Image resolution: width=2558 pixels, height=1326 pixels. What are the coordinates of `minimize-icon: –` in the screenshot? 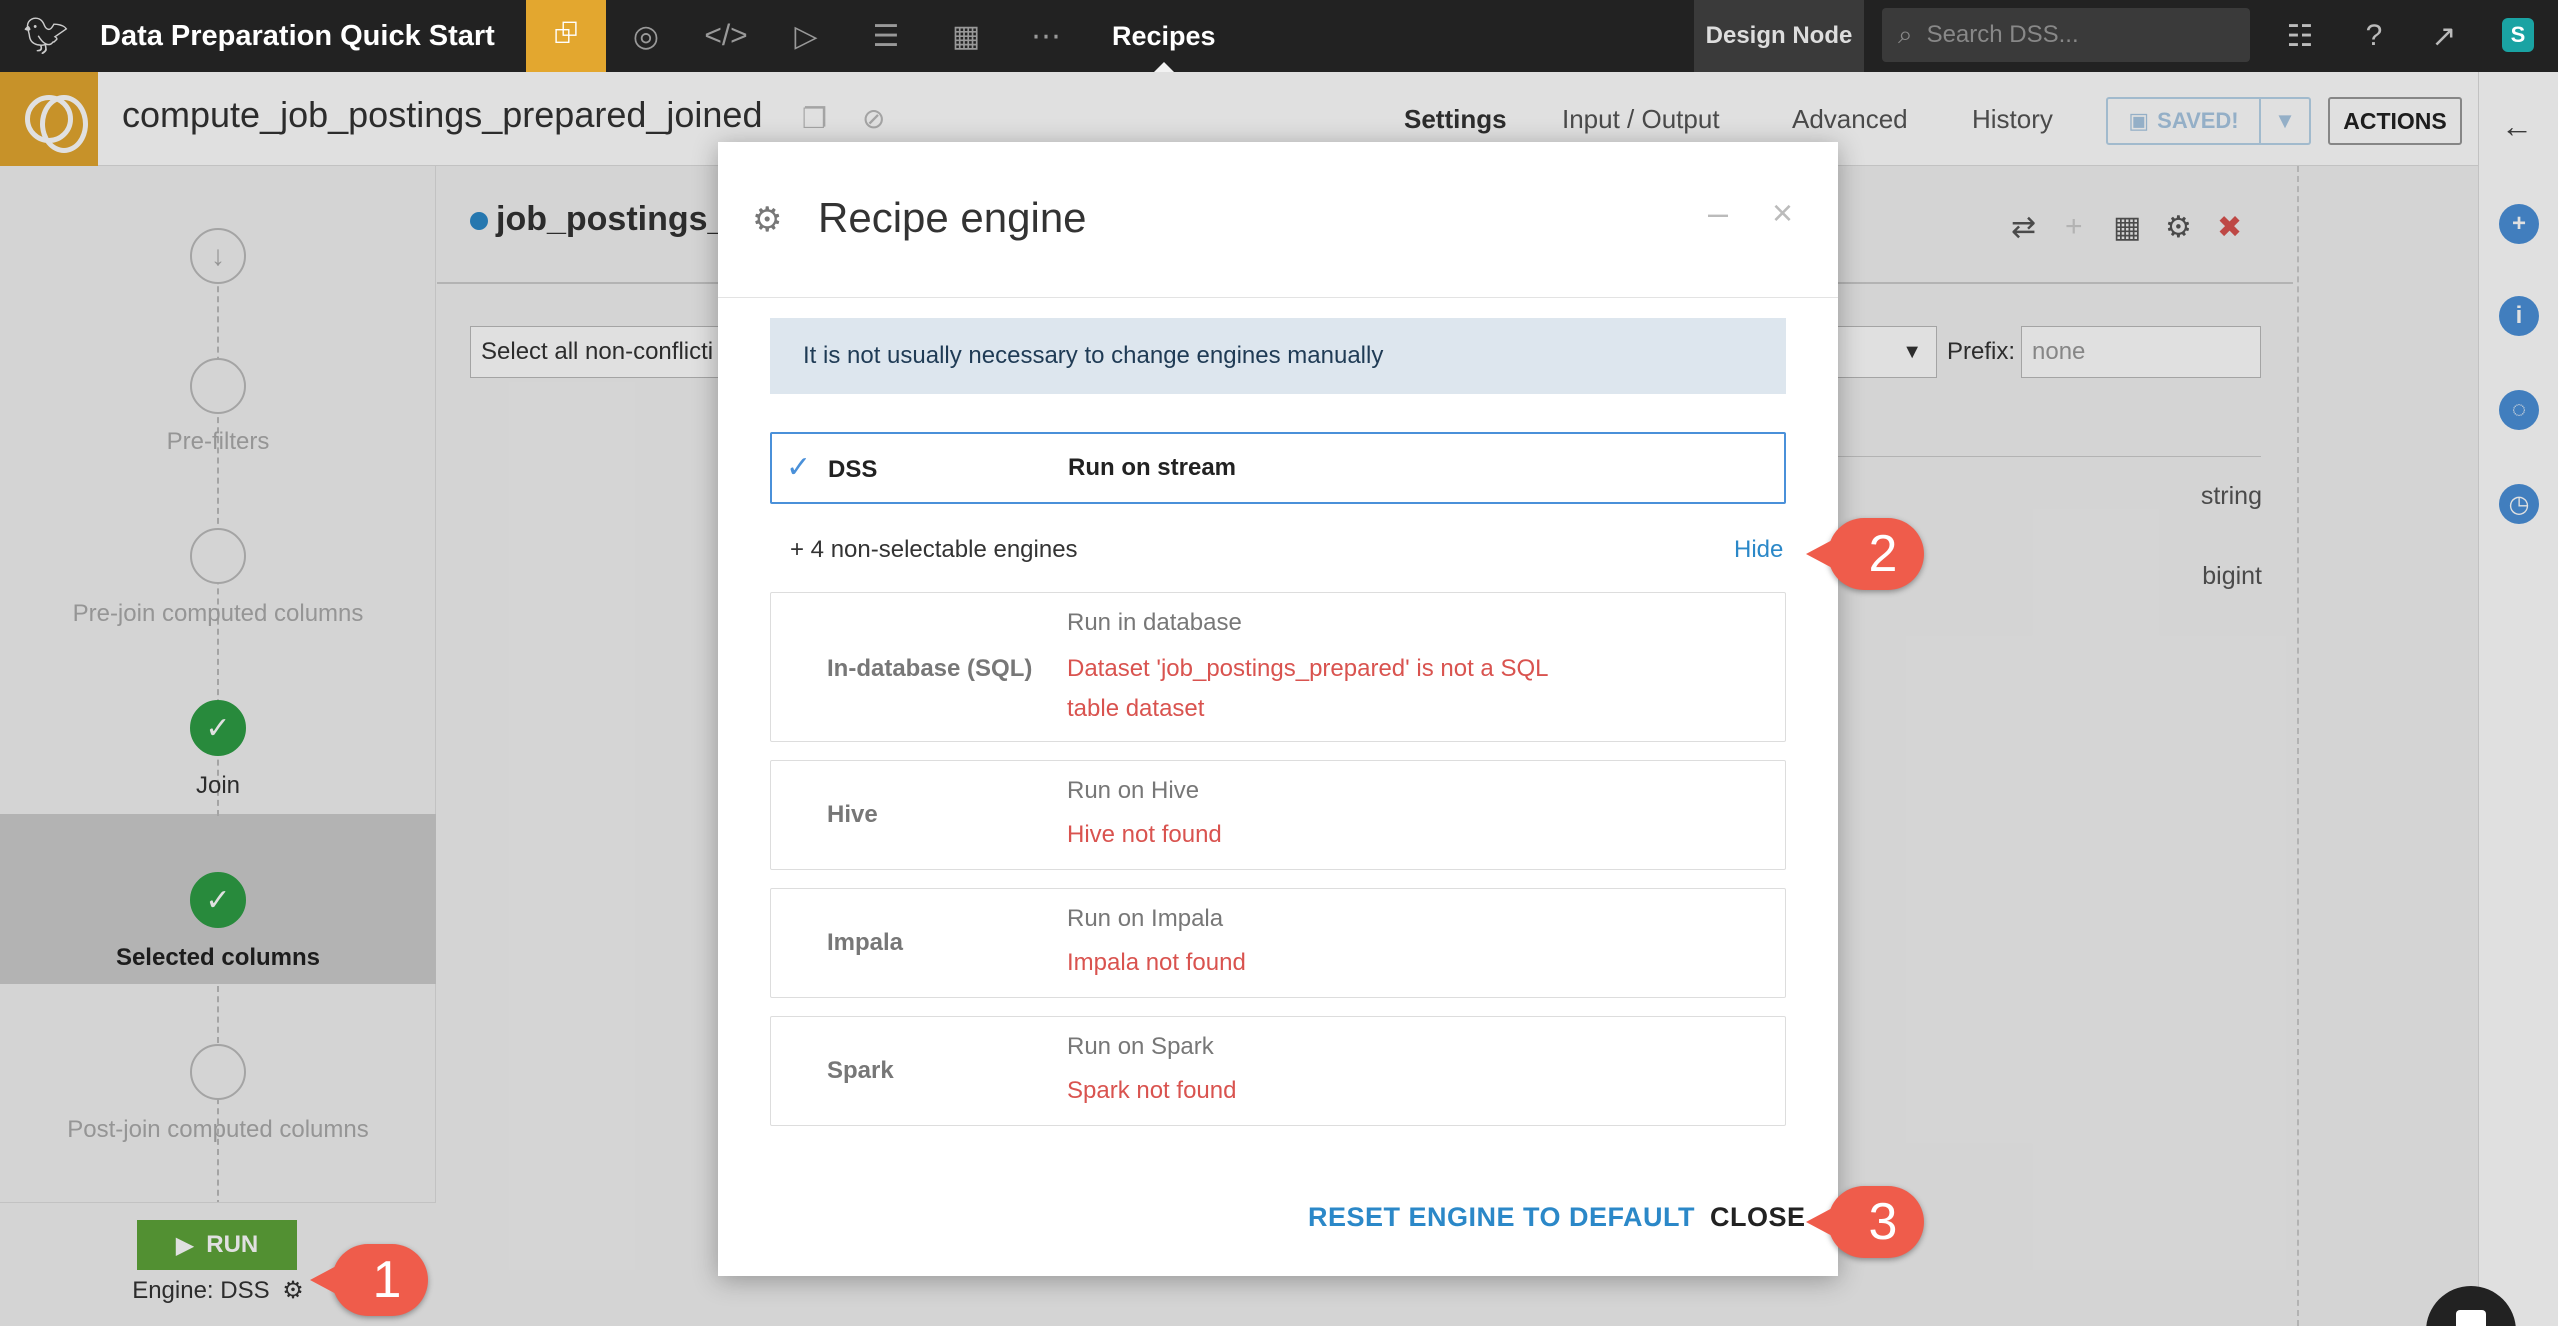 It's located at (1718, 213).